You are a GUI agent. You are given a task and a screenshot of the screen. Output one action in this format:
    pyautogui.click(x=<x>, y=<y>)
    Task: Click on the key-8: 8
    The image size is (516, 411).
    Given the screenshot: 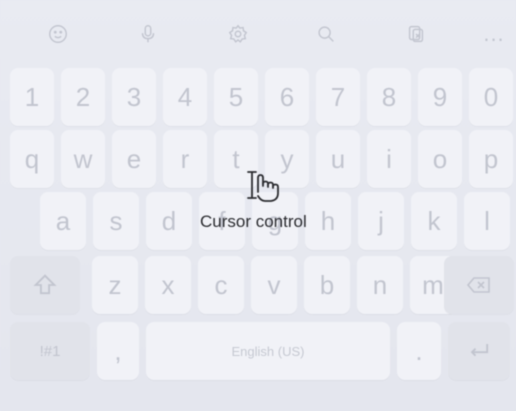 What is the action you would take?
    pyautogui.click(x=389, y=97)
    